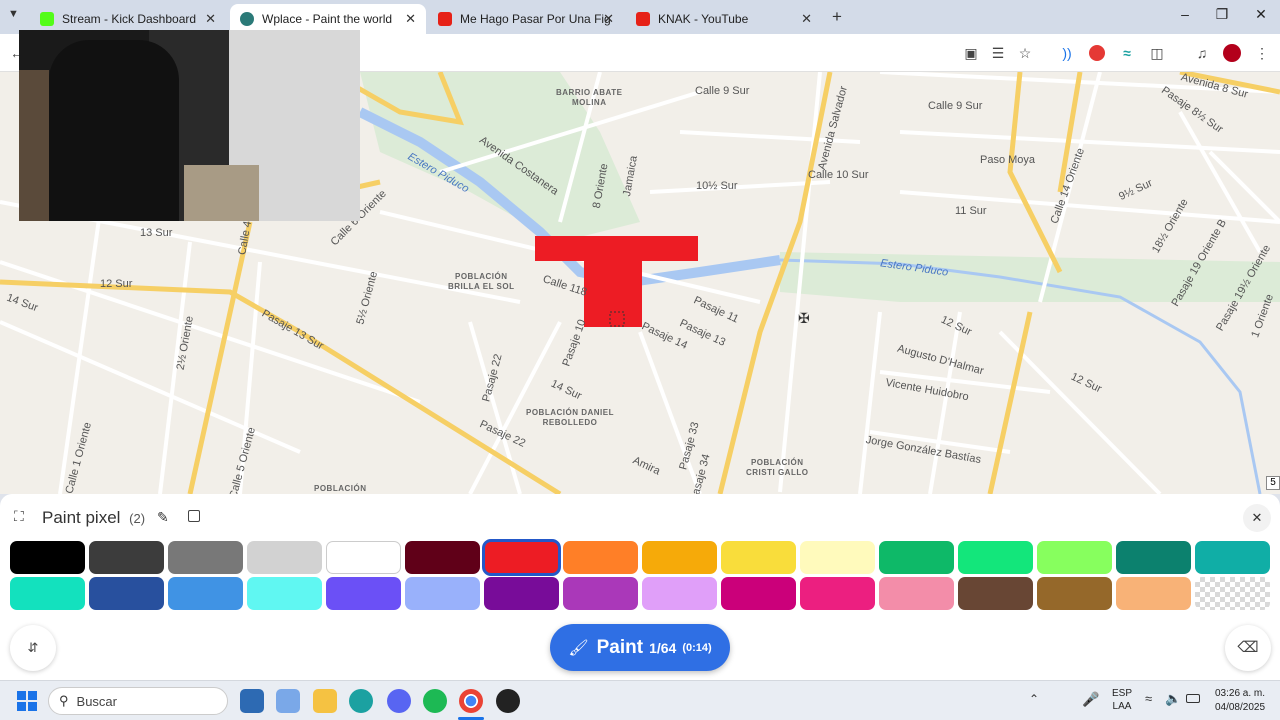 Image resolution: width=1280 pixels, height=720 pixels. I want to click on clock-date: 04/08/2025, so click(1240, 707).